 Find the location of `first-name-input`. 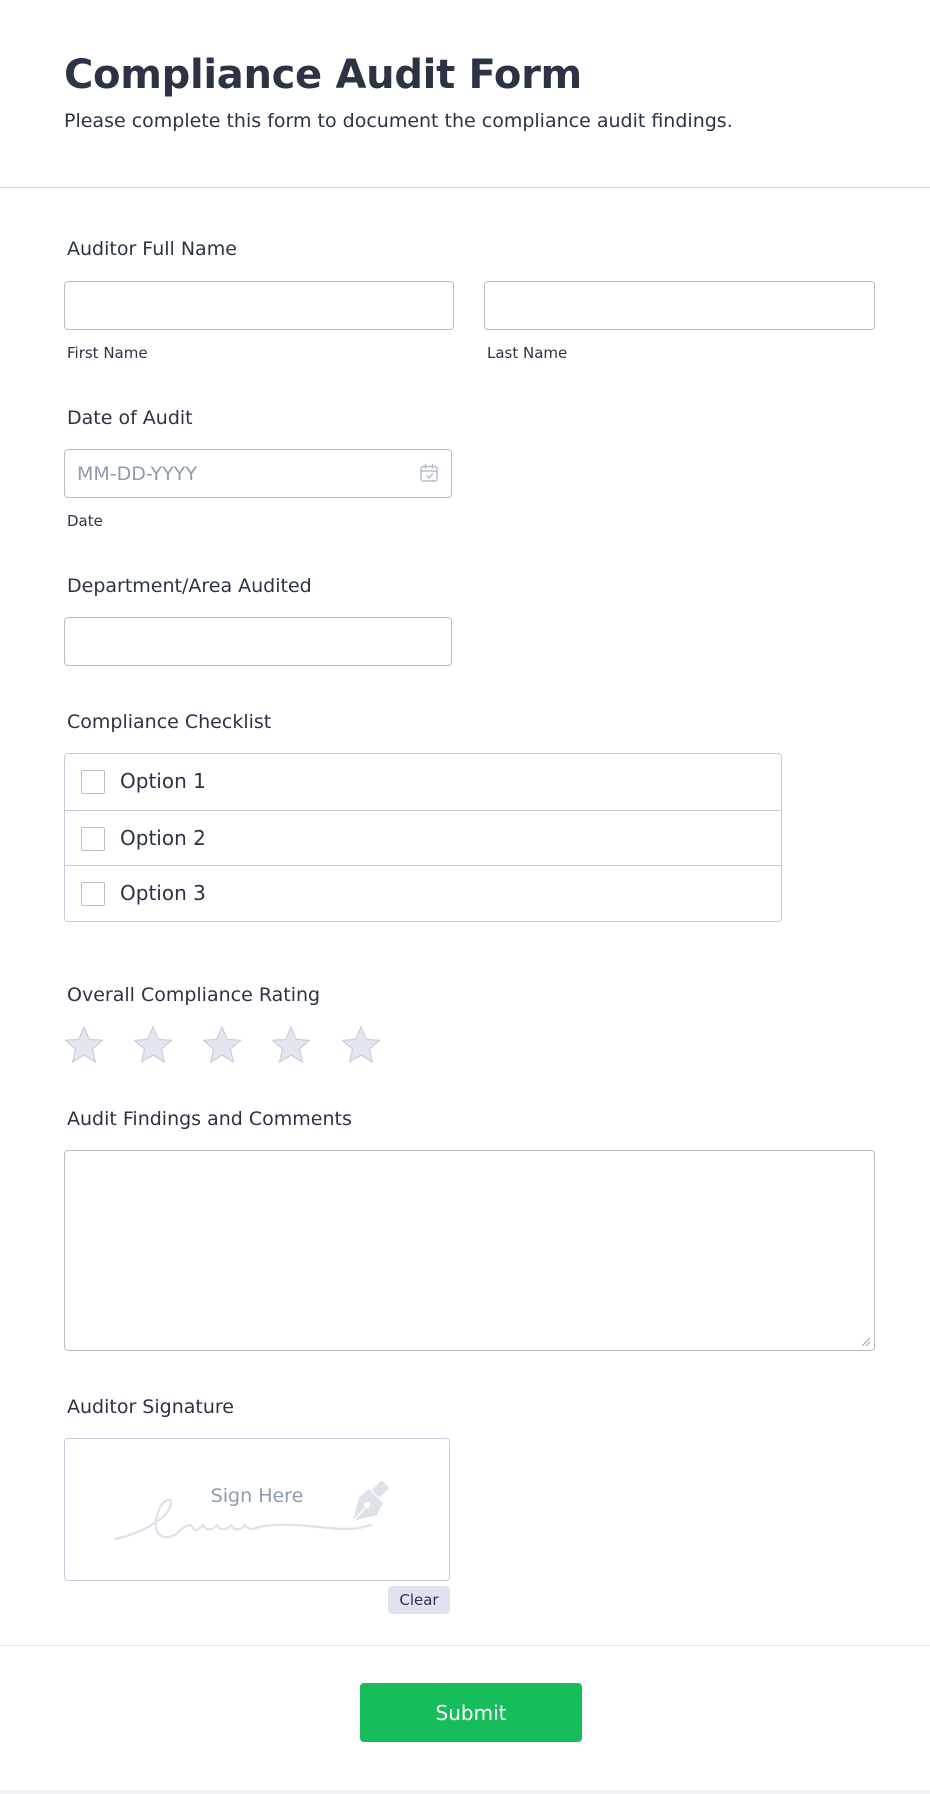

first-name-input is located at coordinates (259, 305).